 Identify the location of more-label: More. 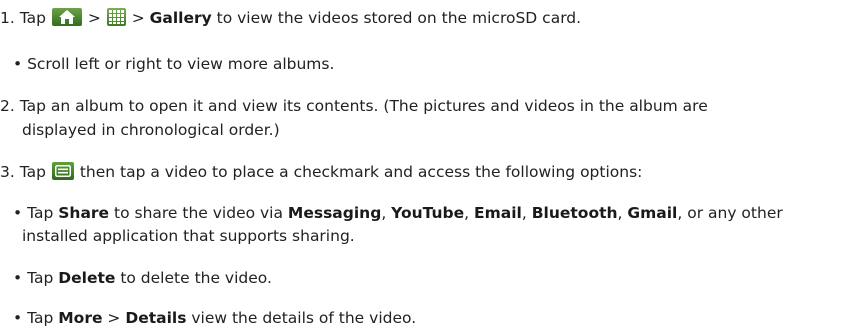
(80, 318).